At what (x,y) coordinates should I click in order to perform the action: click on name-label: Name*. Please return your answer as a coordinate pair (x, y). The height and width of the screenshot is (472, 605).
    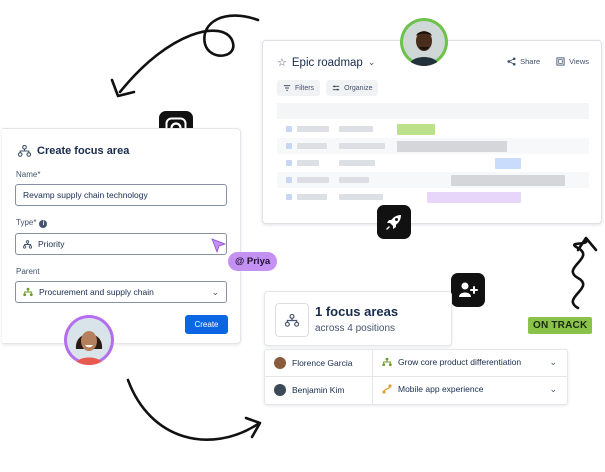
    Looking at the image, I should click on (28, 174).